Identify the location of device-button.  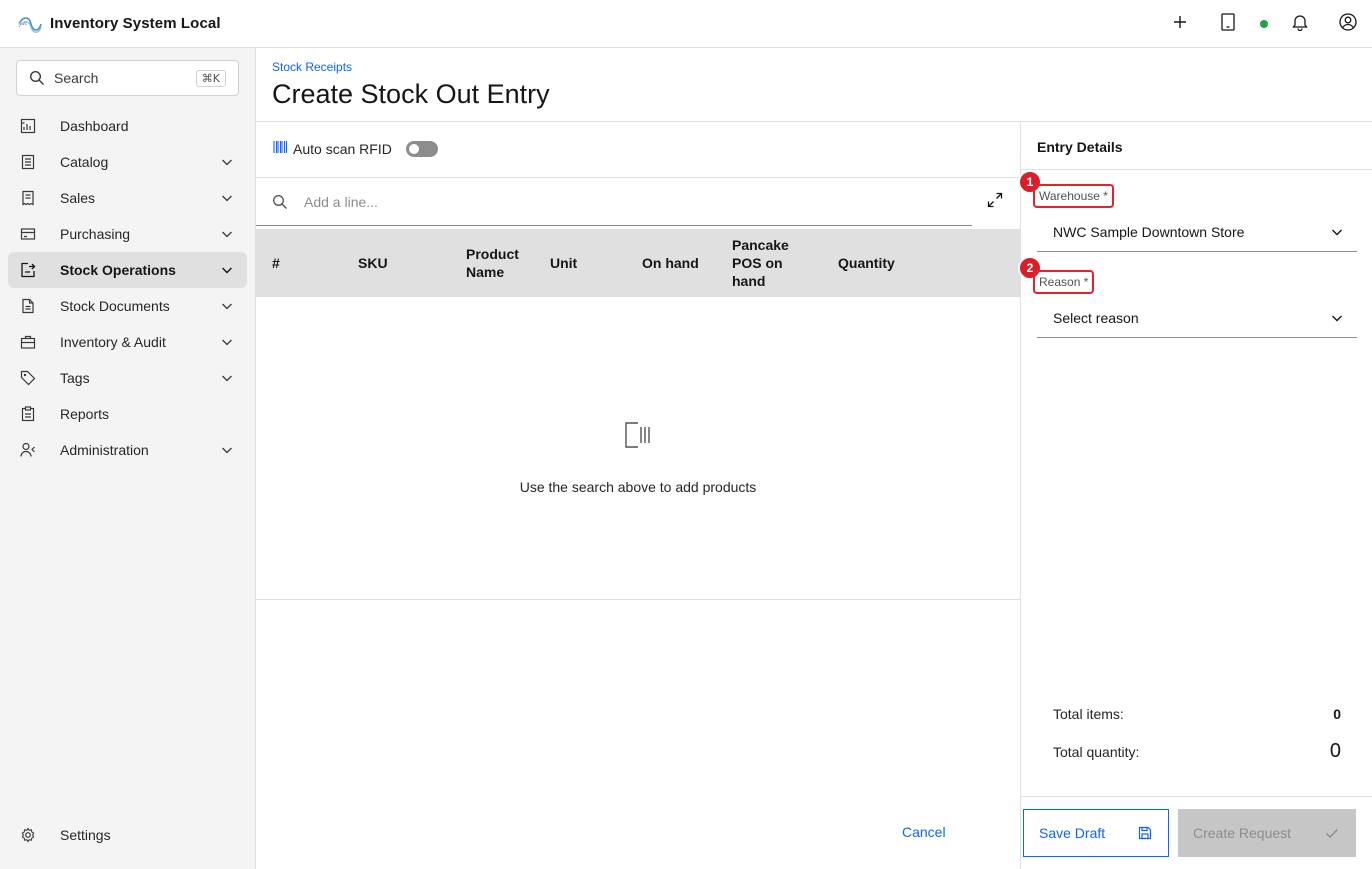
(1228, 24).